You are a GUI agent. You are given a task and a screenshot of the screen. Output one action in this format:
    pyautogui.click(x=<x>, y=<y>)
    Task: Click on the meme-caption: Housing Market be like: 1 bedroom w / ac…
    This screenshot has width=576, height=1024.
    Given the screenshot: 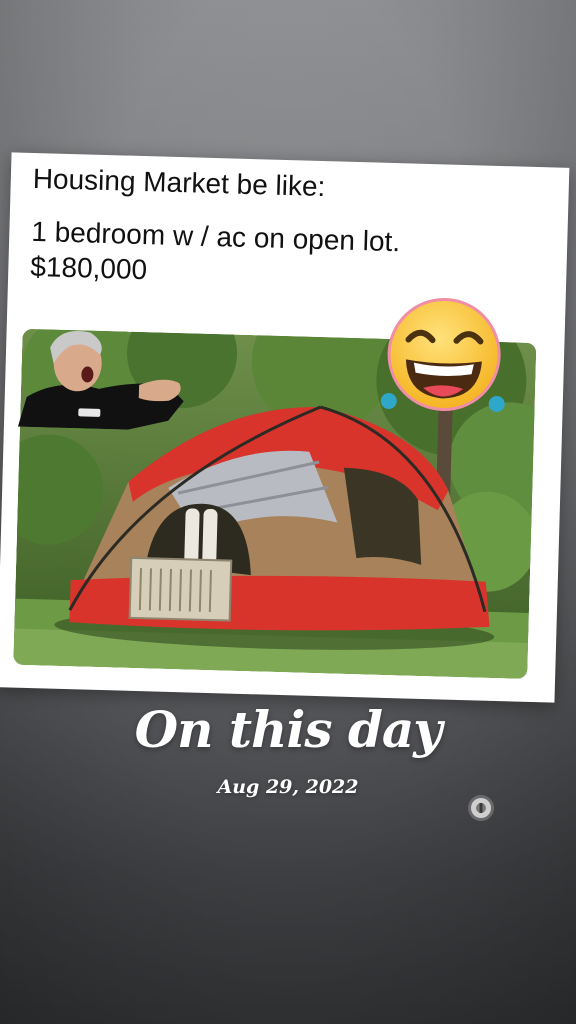 What is the action you would take?
    pyautogui.click(x=224, y=228)
    